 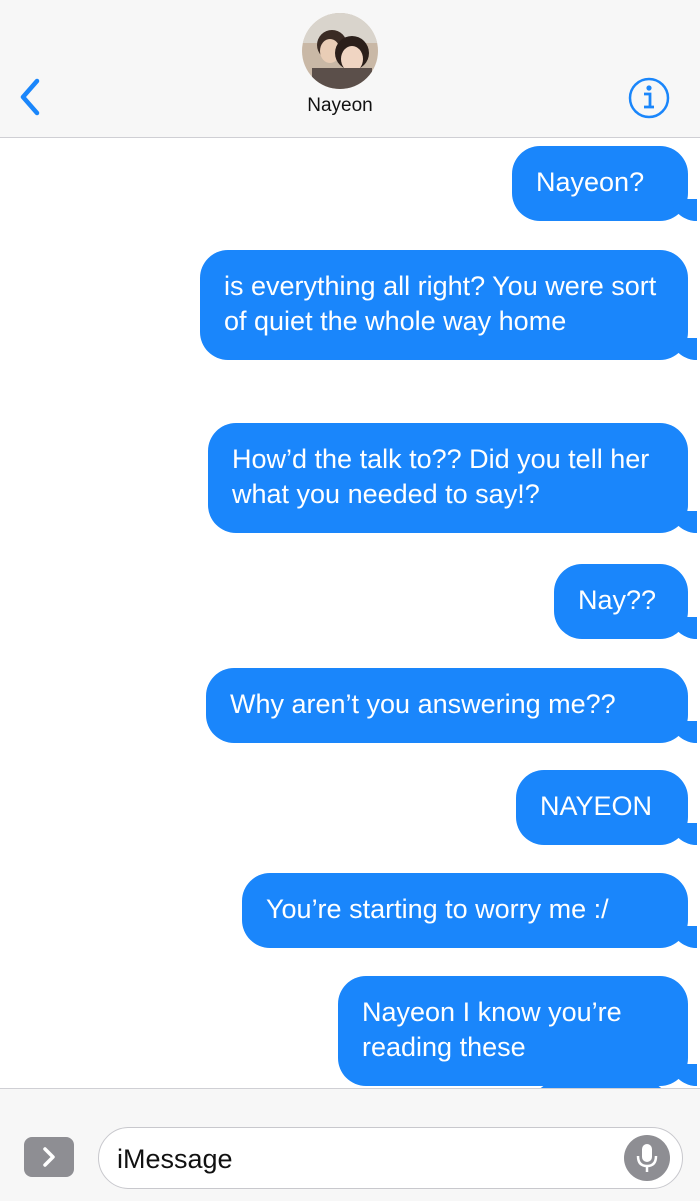 What do you see at coordinates (390, 1158) in the screenshot?
I see `message-input: iMessage` at bounding box center [390, 1158].